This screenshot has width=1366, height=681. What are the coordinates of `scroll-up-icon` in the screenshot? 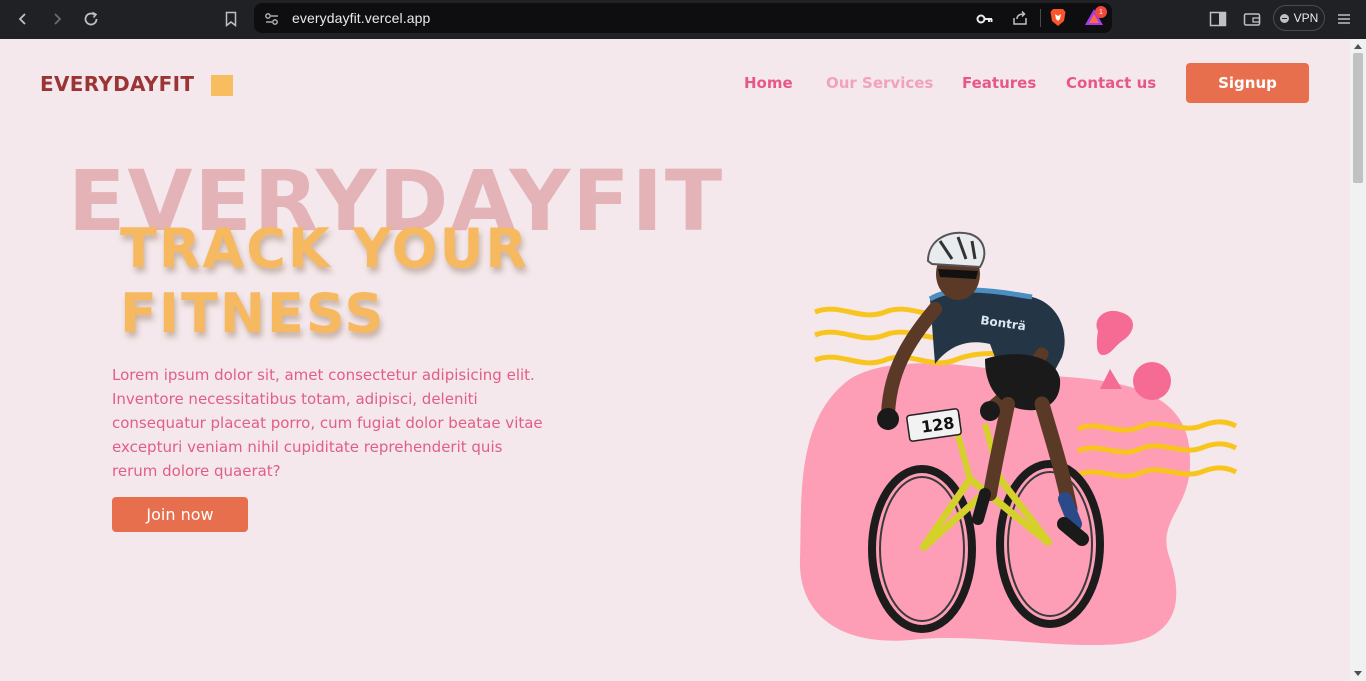 It's located at (1358, 46).